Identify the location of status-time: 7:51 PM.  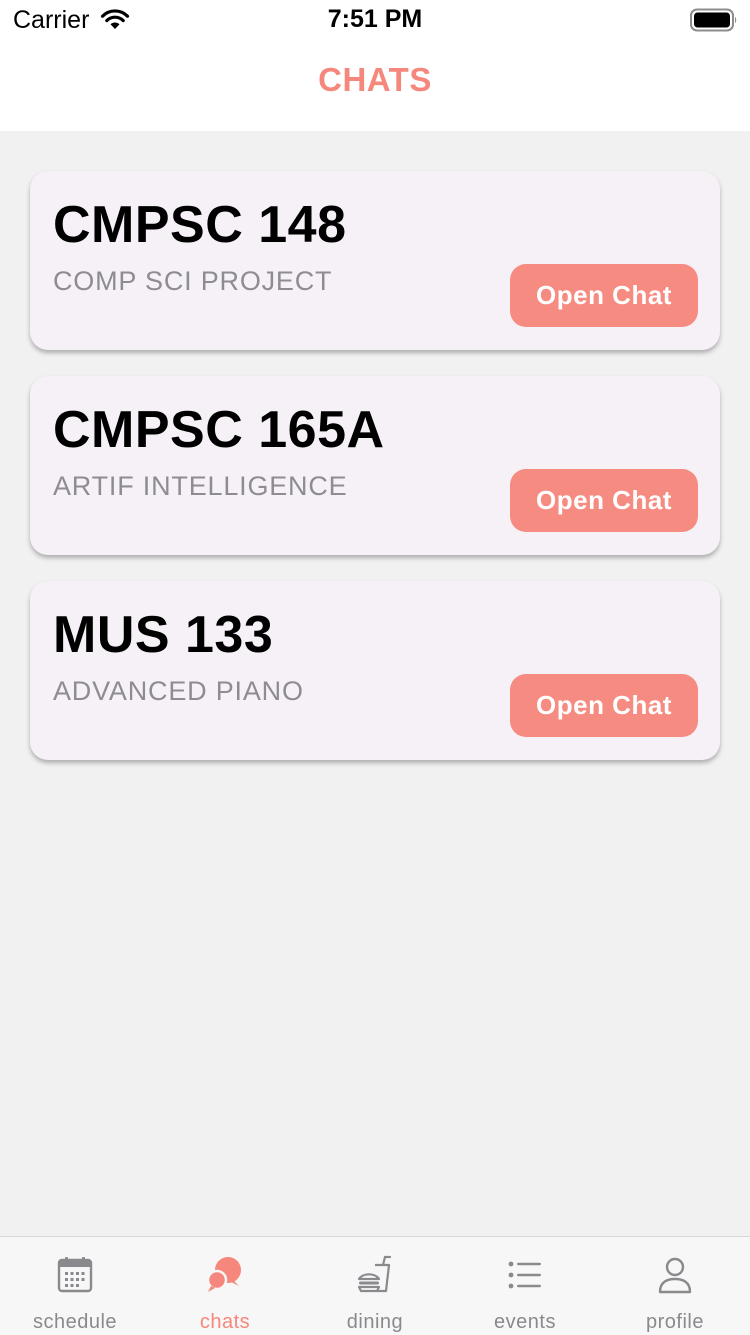
(375, 19).